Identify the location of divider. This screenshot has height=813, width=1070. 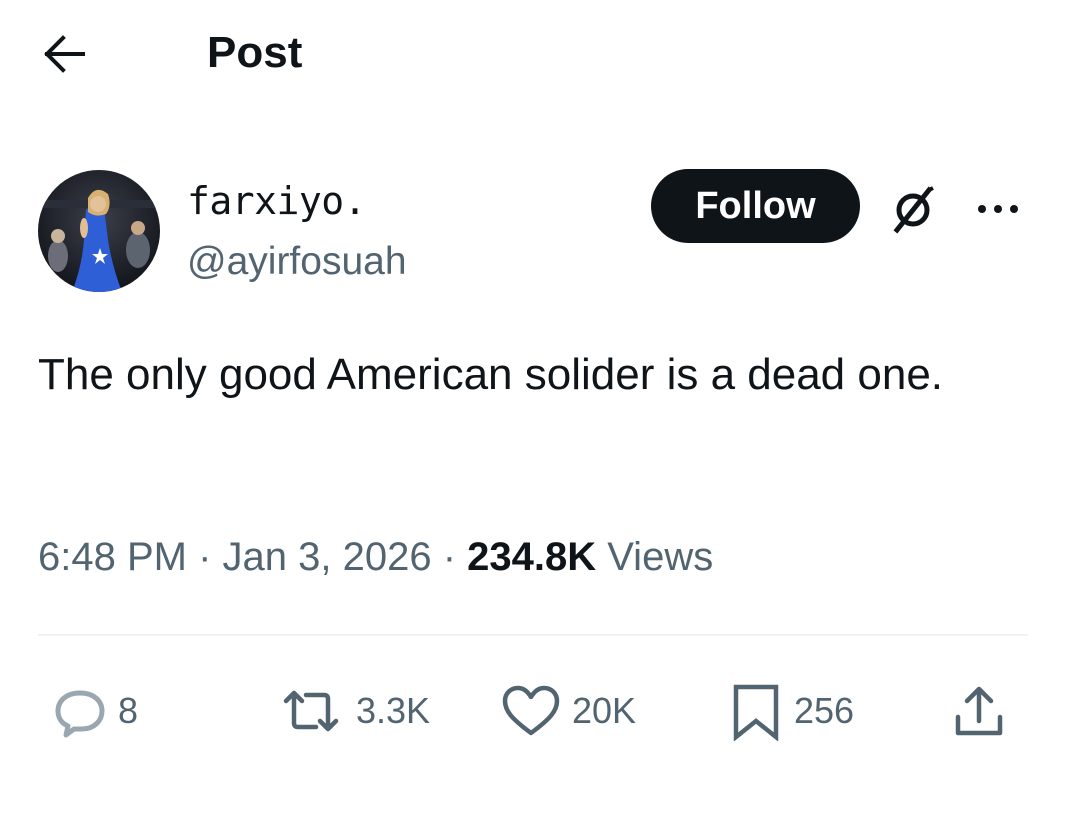
(533, 635).